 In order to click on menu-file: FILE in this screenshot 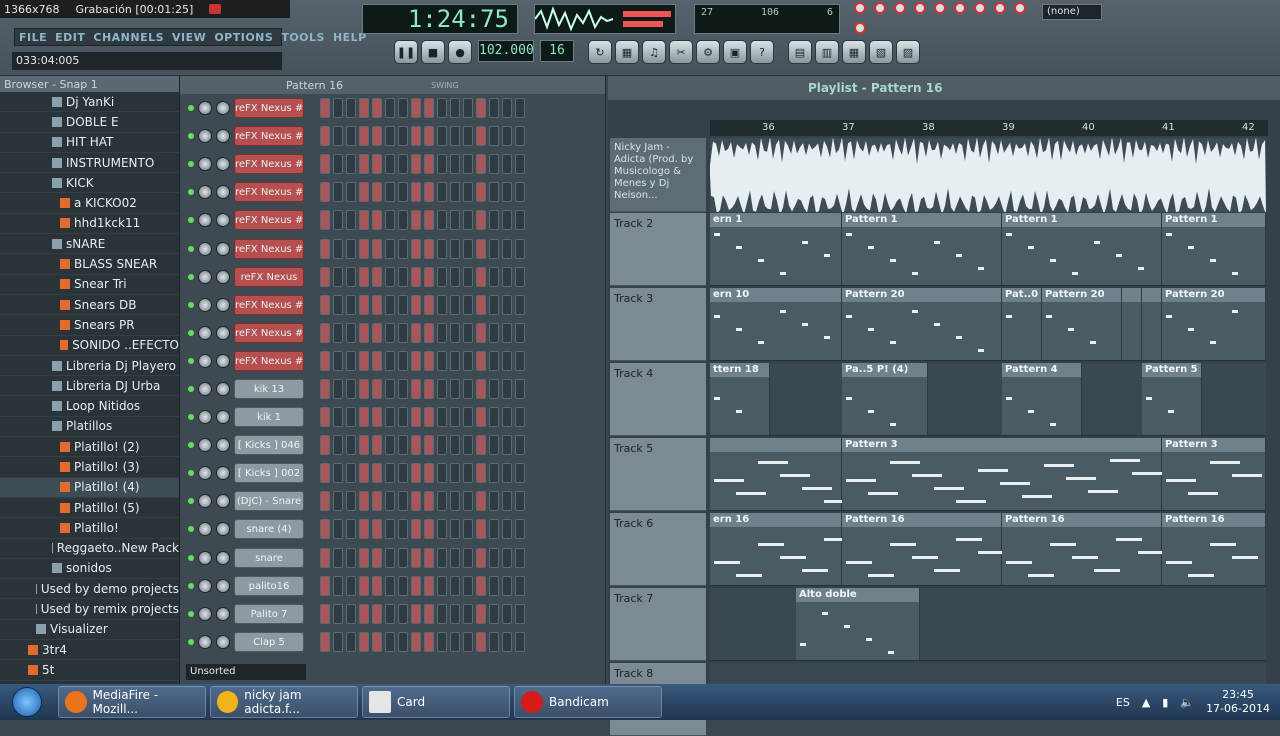, I will do `click(33, 37)`.